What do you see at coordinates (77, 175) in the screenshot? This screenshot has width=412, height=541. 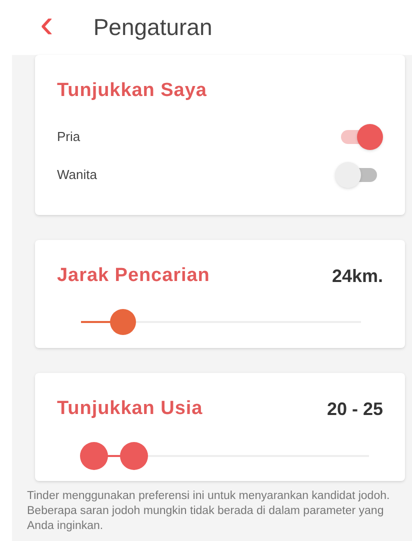 I see `option-label: Wanita` at bounding box center [77, 175].